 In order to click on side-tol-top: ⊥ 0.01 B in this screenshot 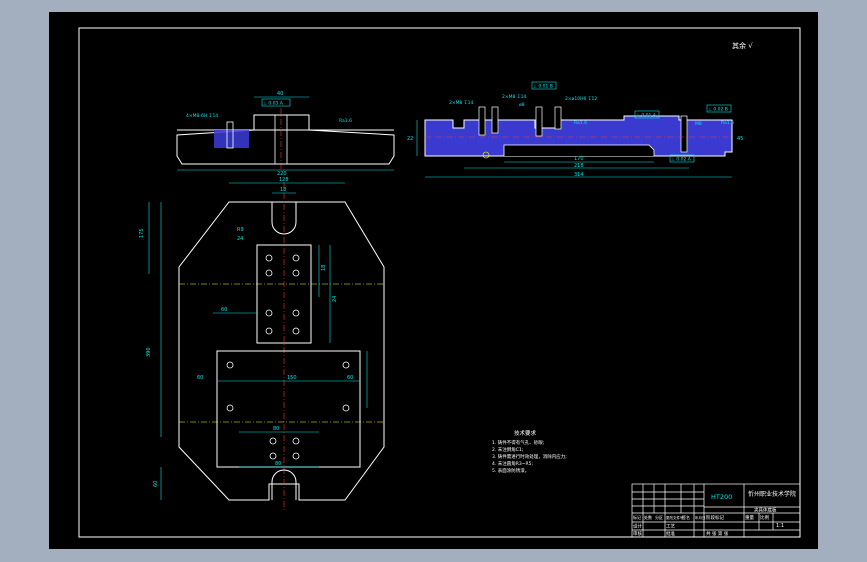, I will do `click(543, 87)`.